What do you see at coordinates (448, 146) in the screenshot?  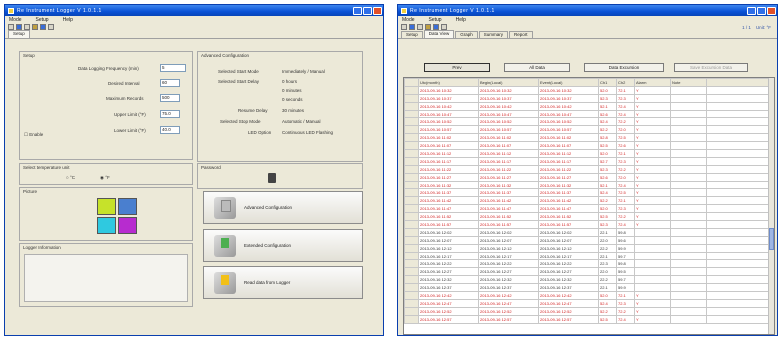 I see `table-cell-utc: 2013-09-16 11:07` at bounding box center [448, 146].